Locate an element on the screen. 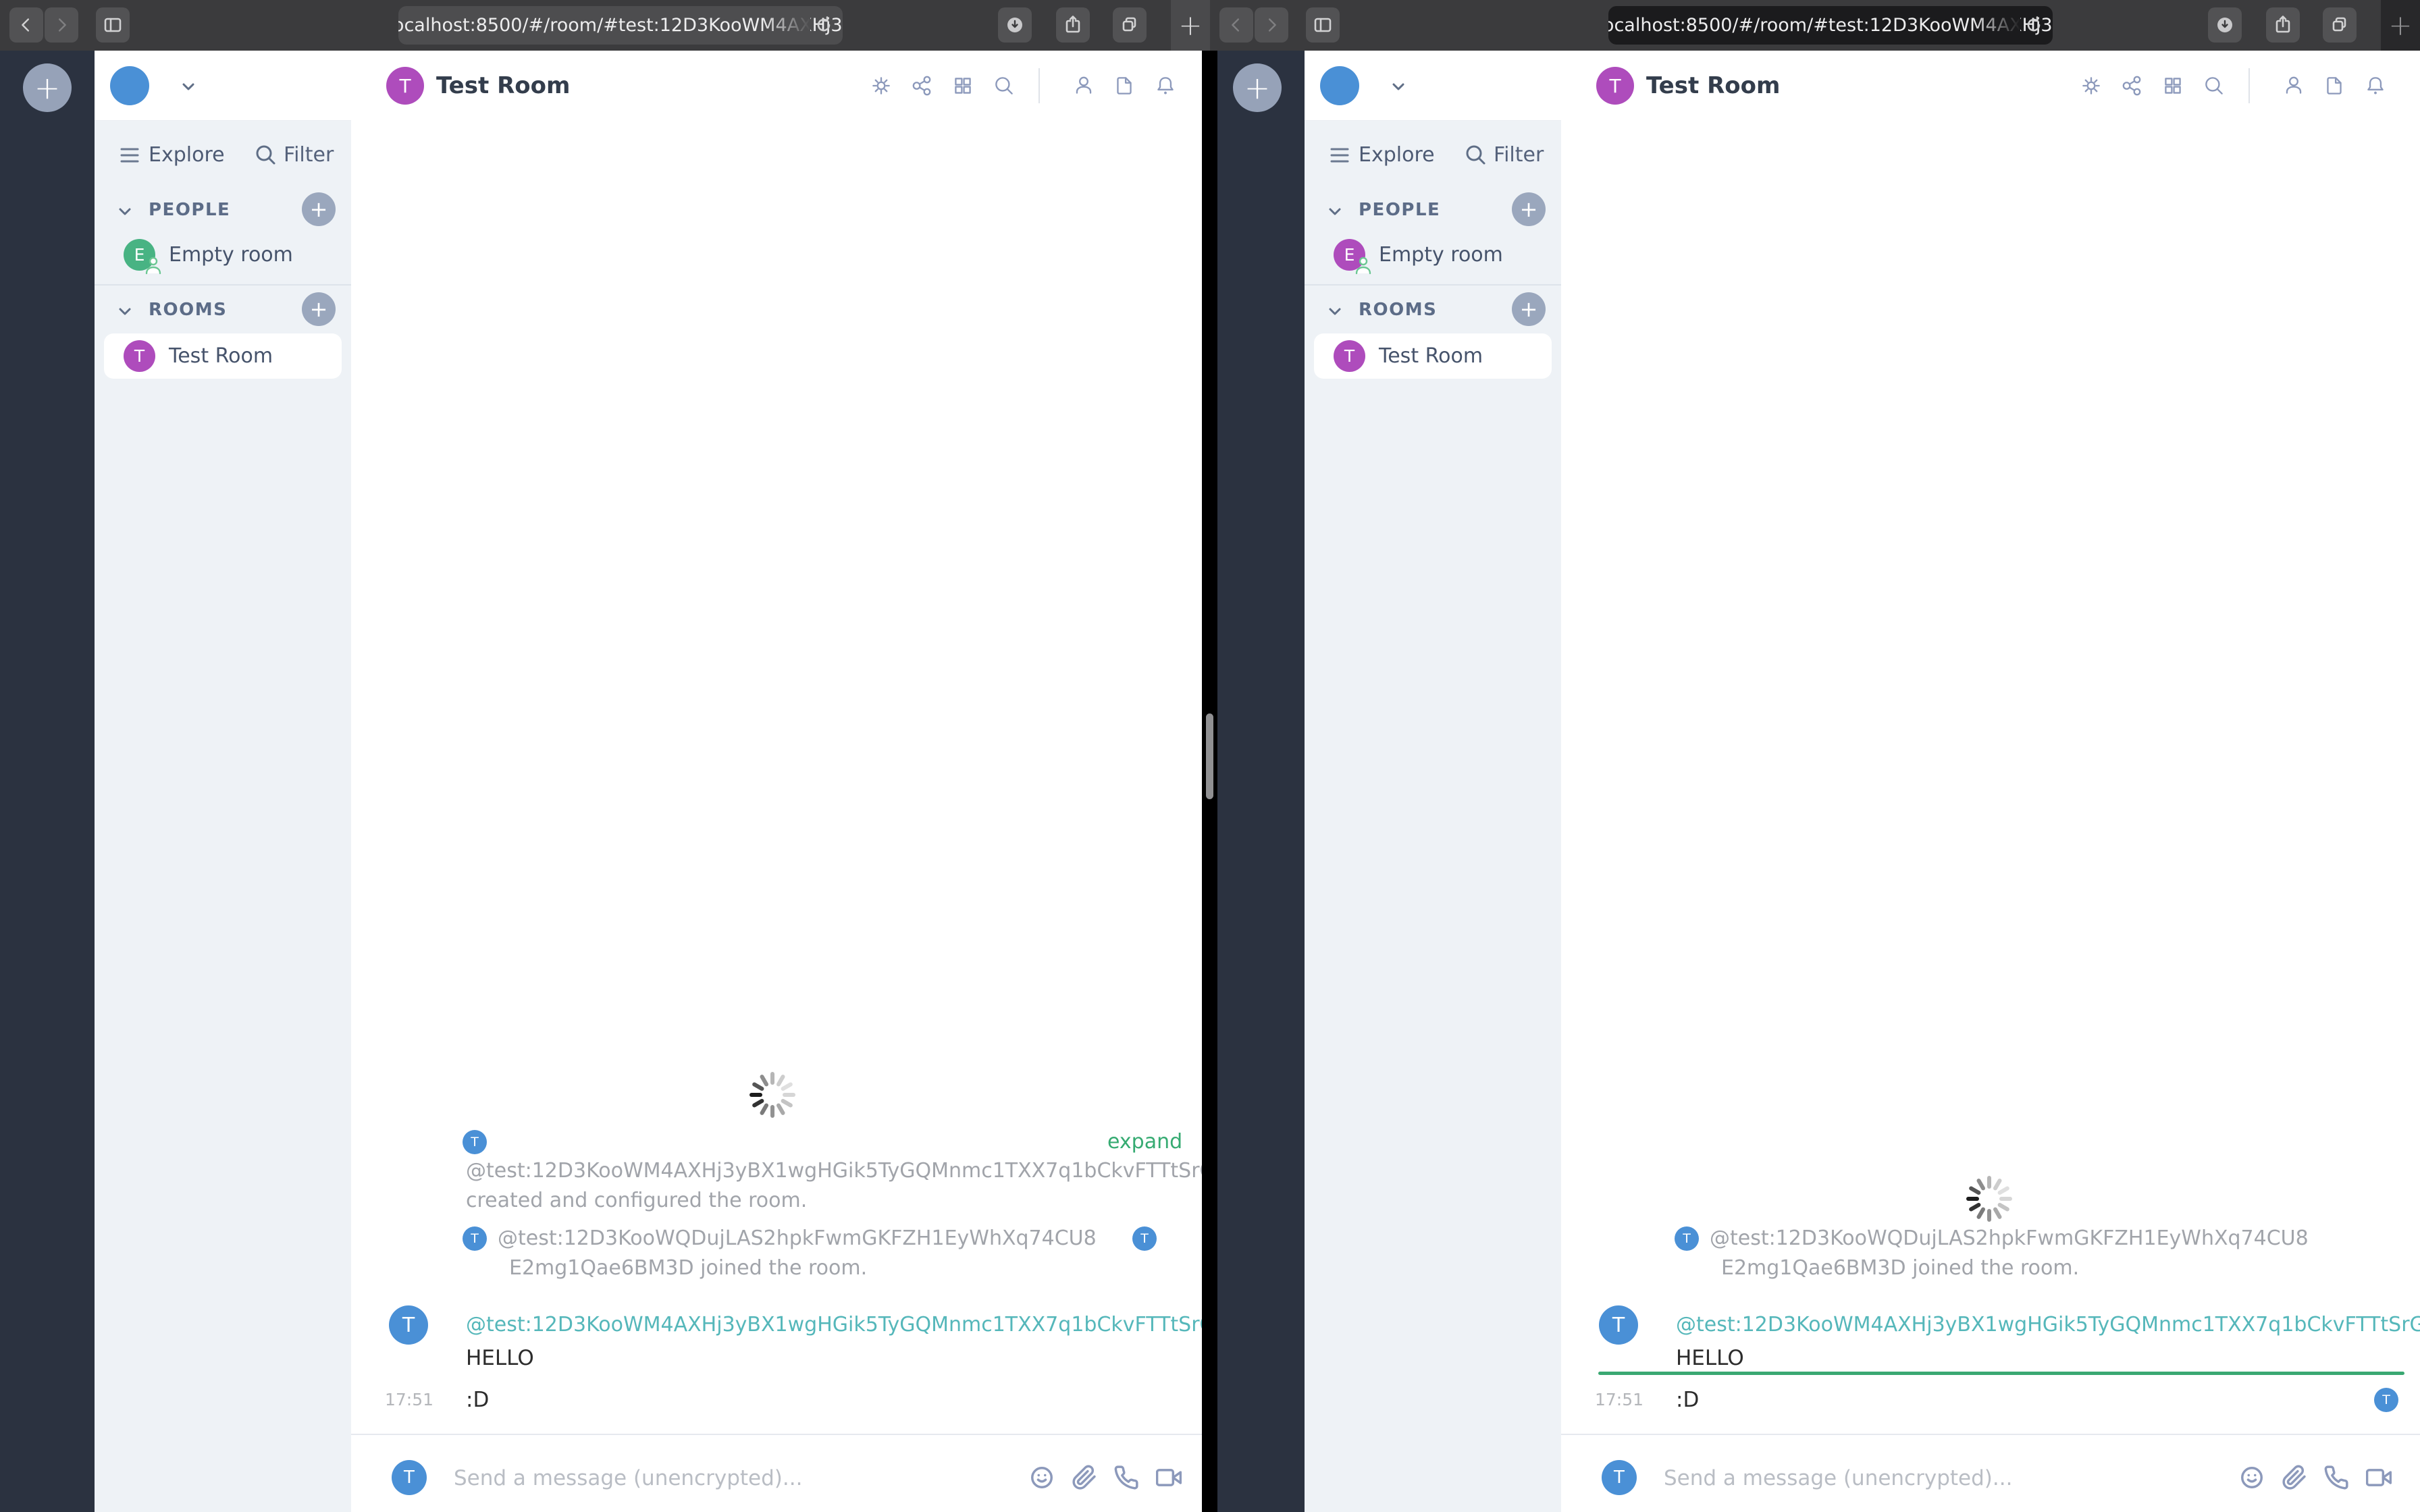 The width and height of the screenshot is (2420, 1512). event-text: E2mg1Qae6BM3D joined the room. is located at coordinates (1900, 1268).